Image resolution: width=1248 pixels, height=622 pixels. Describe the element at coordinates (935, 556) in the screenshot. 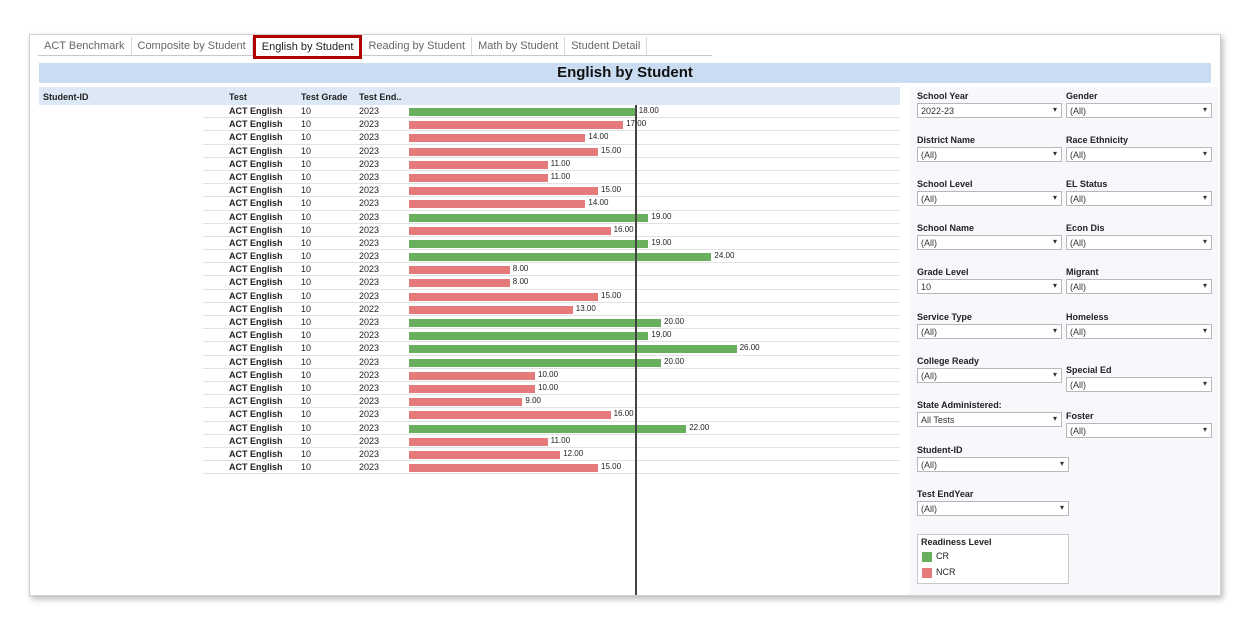

I see `legend-item-cr: CR` at that location.